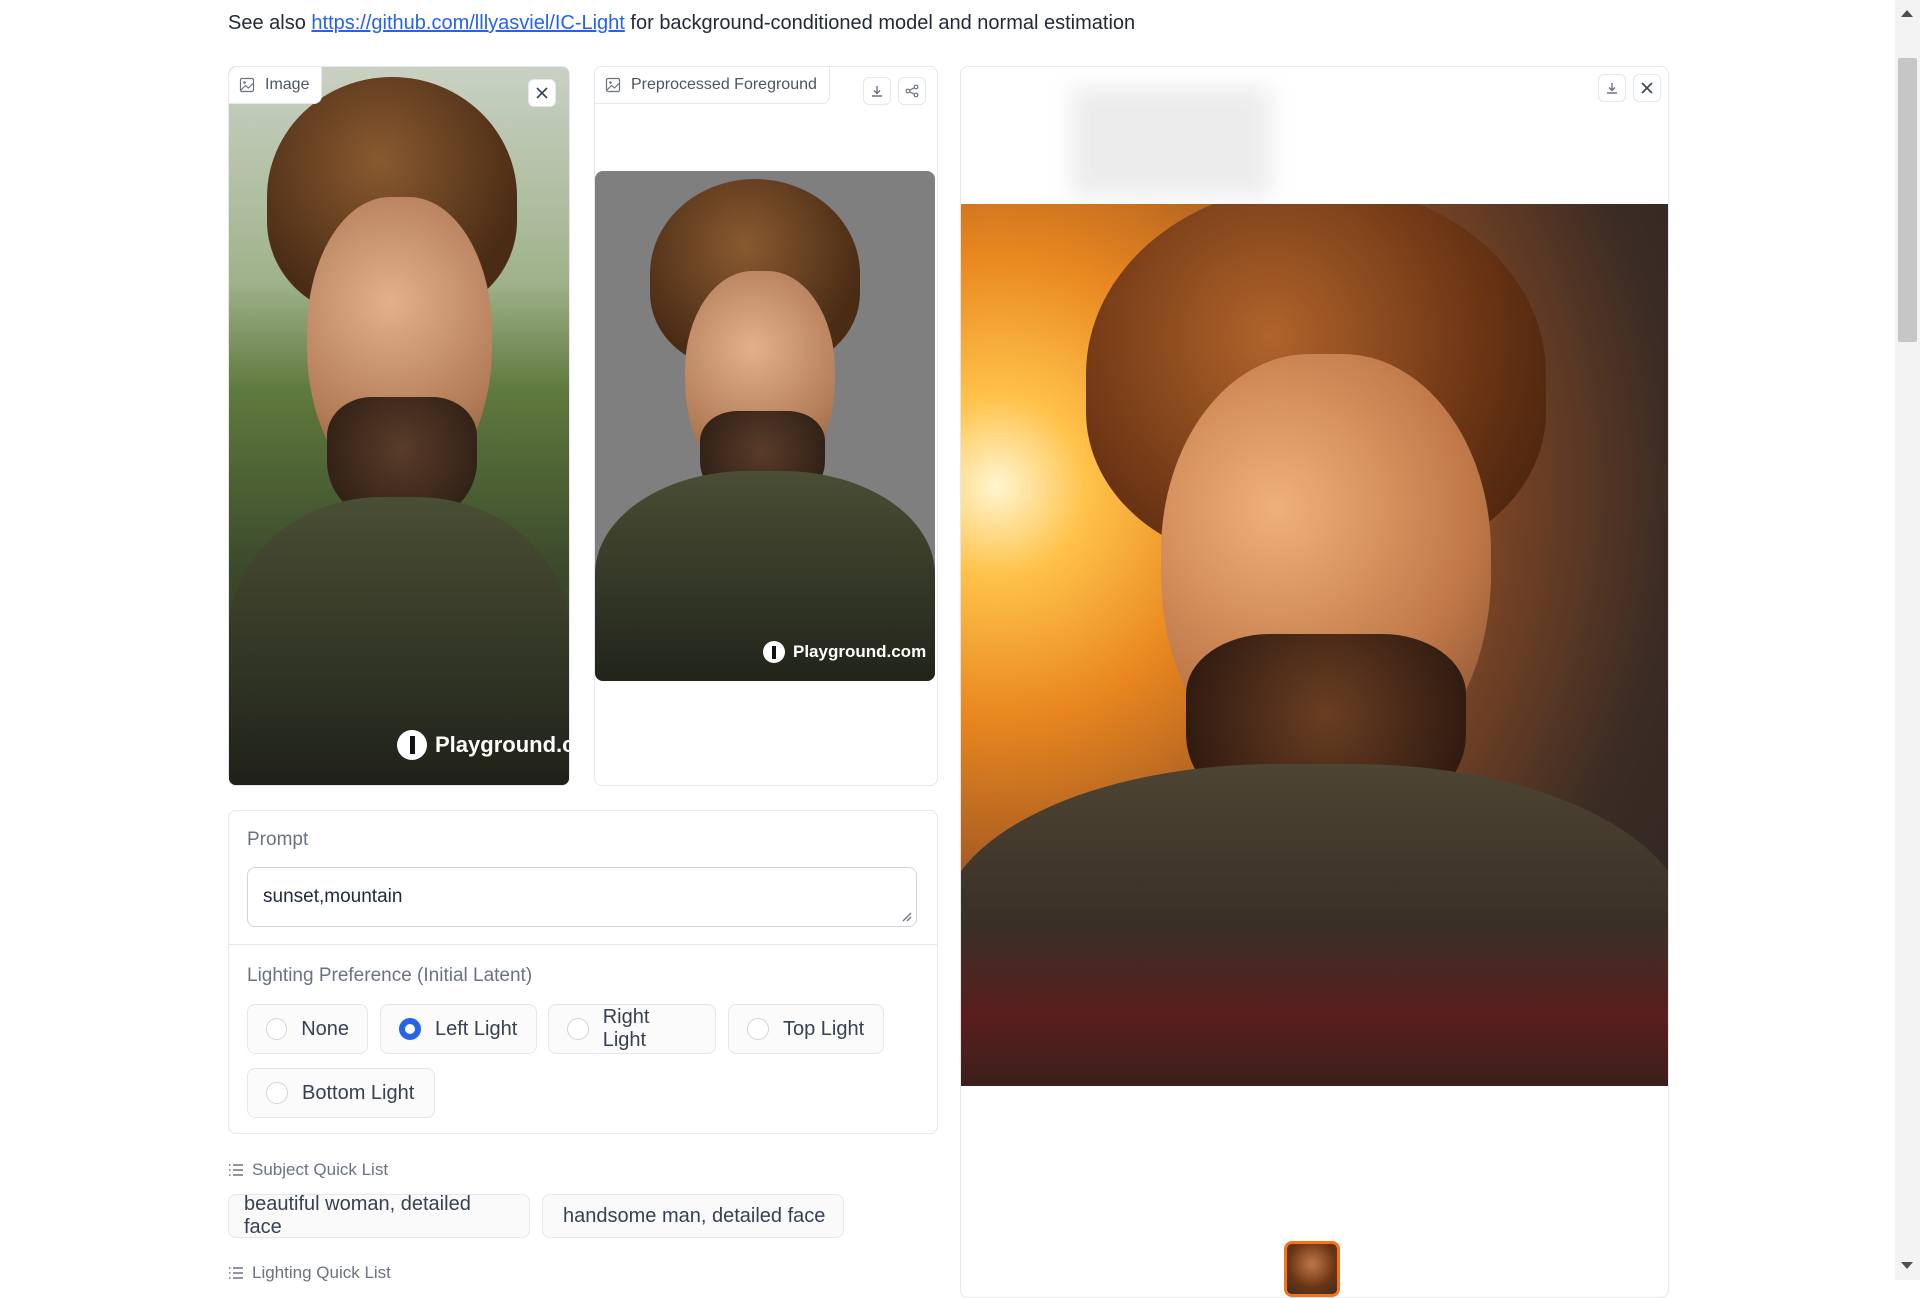  What do you see at coordinates (1907, 200) in the screenshot?
I see `scrollbar-thumb` at bounding box center [1907, 200].